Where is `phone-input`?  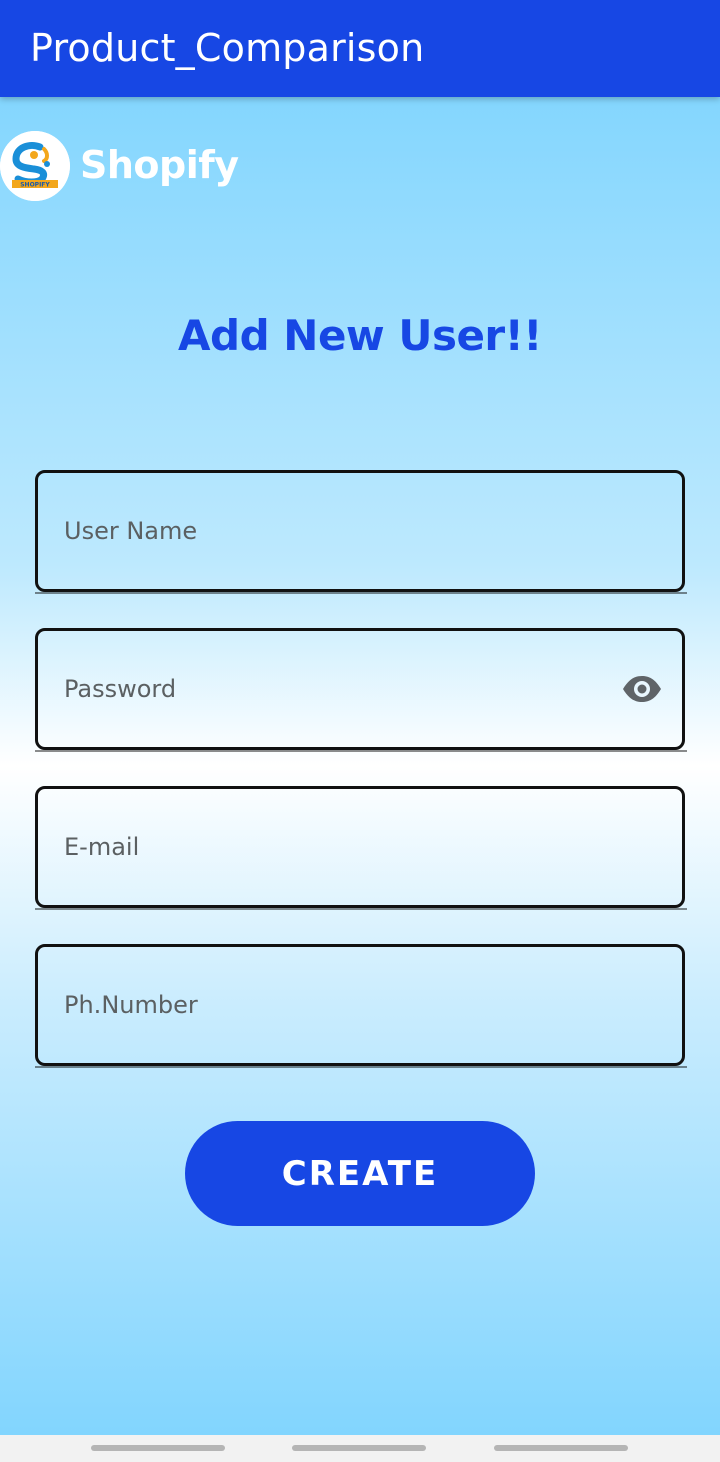
phone-input is located at coordinates (344, 1005).